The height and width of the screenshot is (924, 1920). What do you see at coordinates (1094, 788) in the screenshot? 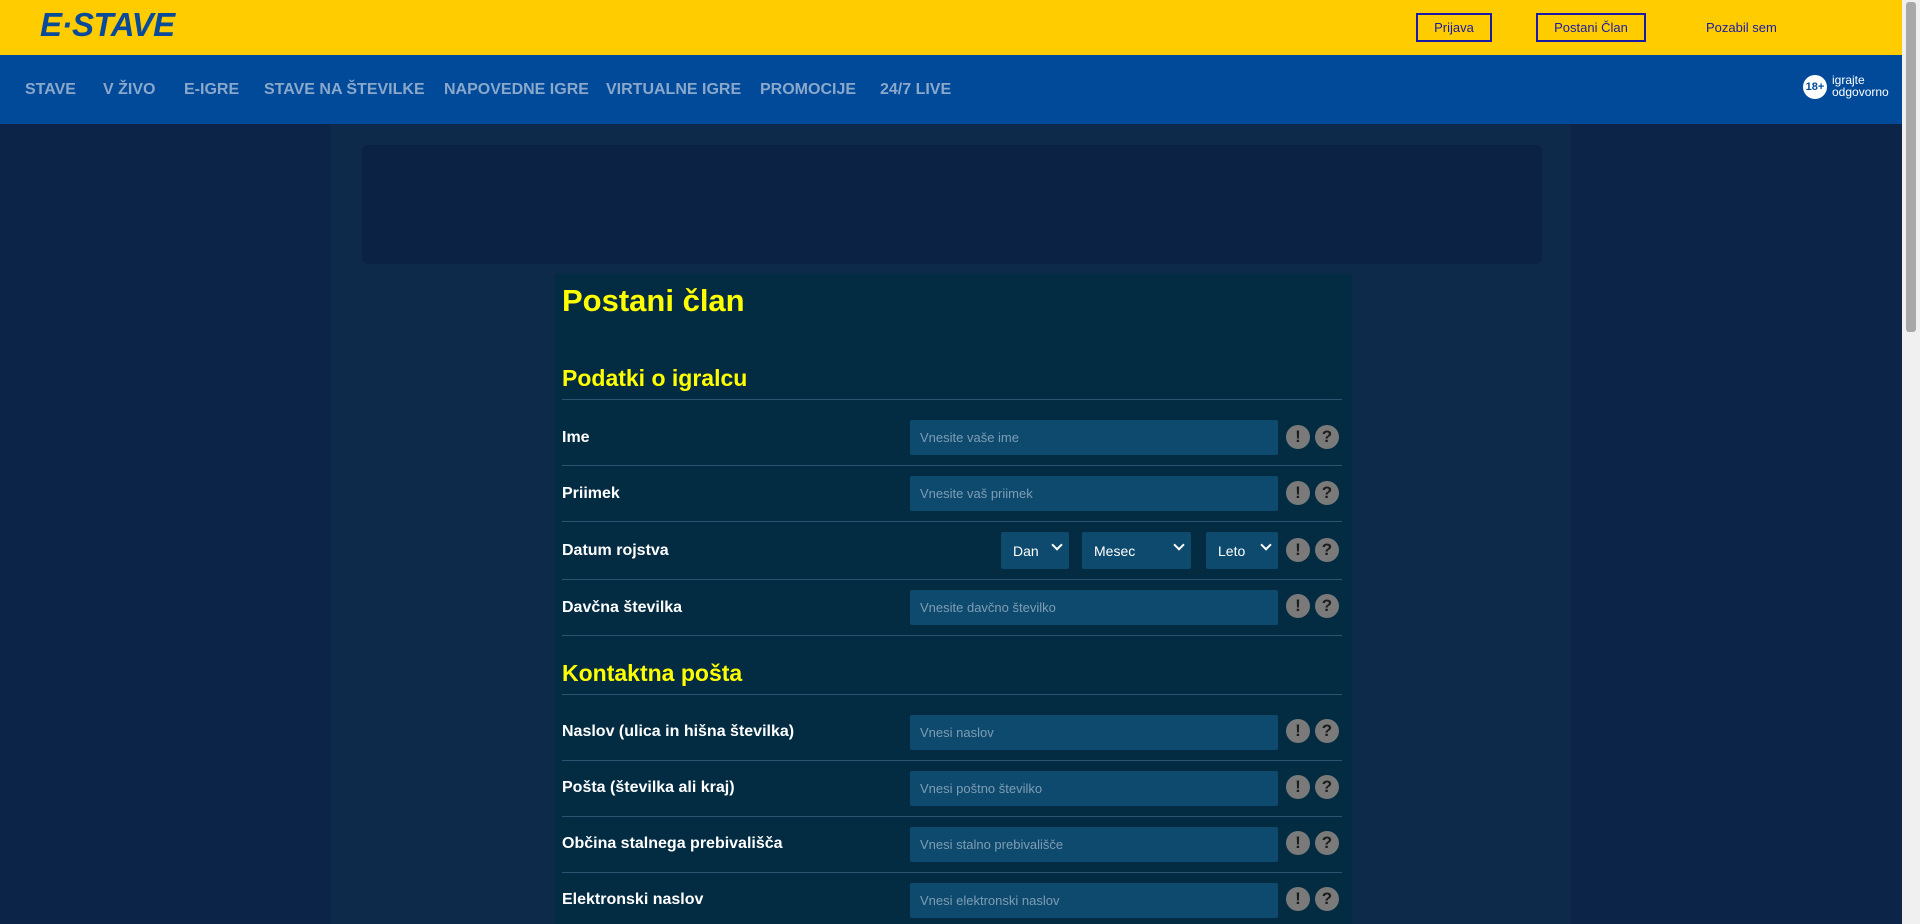
I see `post-input` at bounding box center [1094, 788].